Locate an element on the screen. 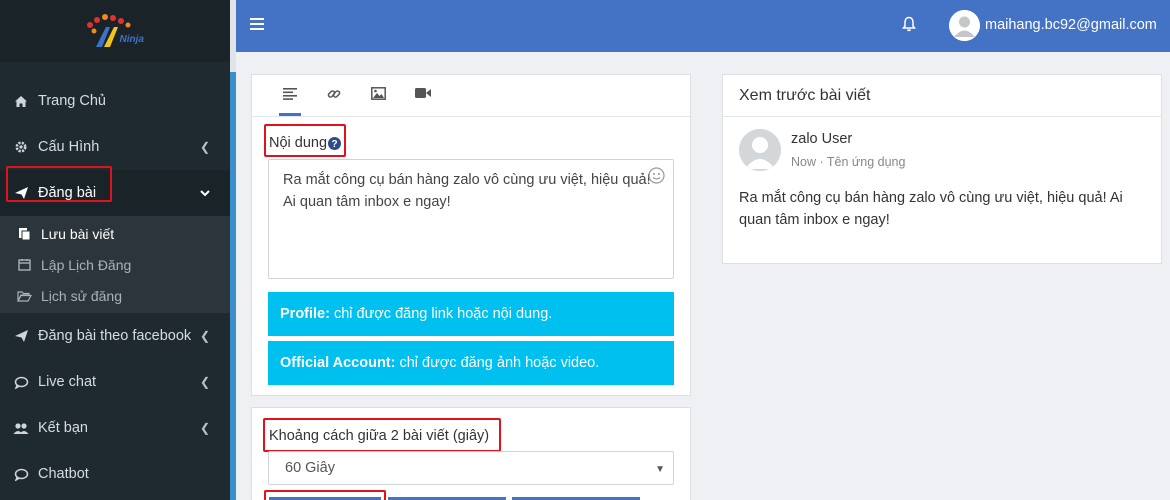 The image size is (1170, 500). submenu-item-label: Lập Lịch Đăng is located at coordinates (86, 264).